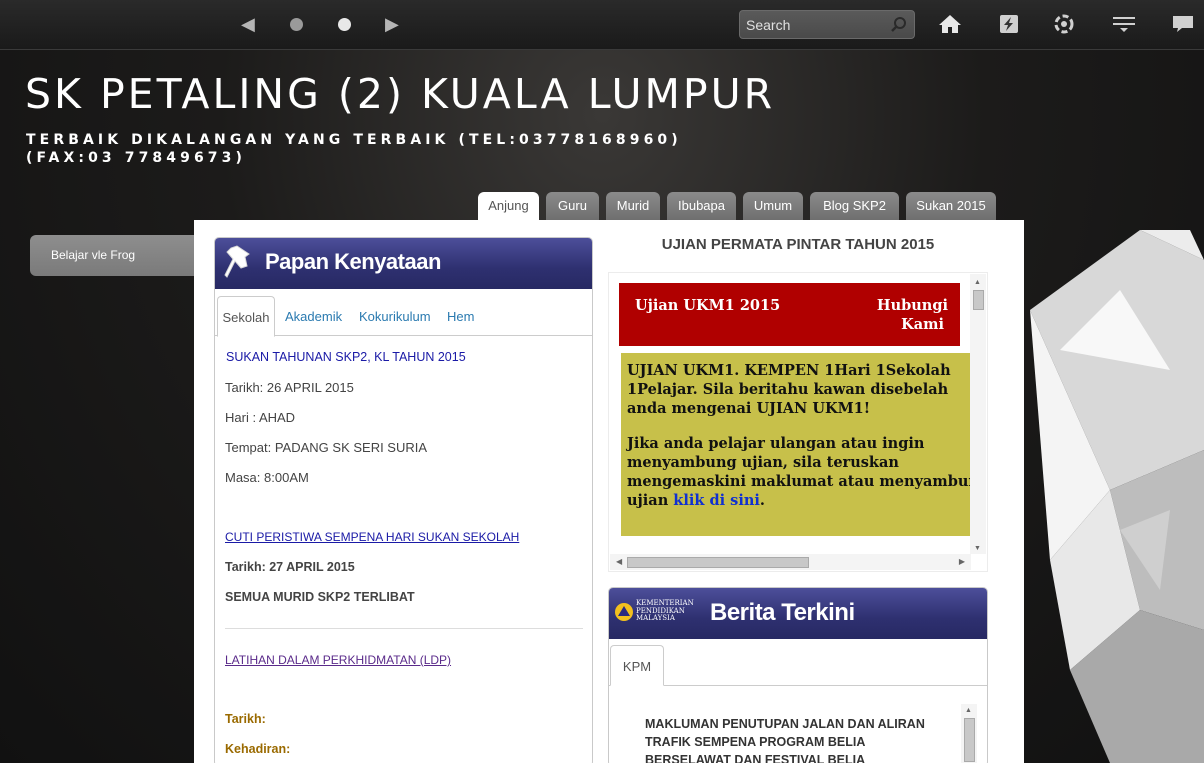 The width and height of the screenshot is (1204, 763). What do you see at coordinates (1183, 24) in the screenshot?
I see `chat-icon` at bounding box center [1183, 24].